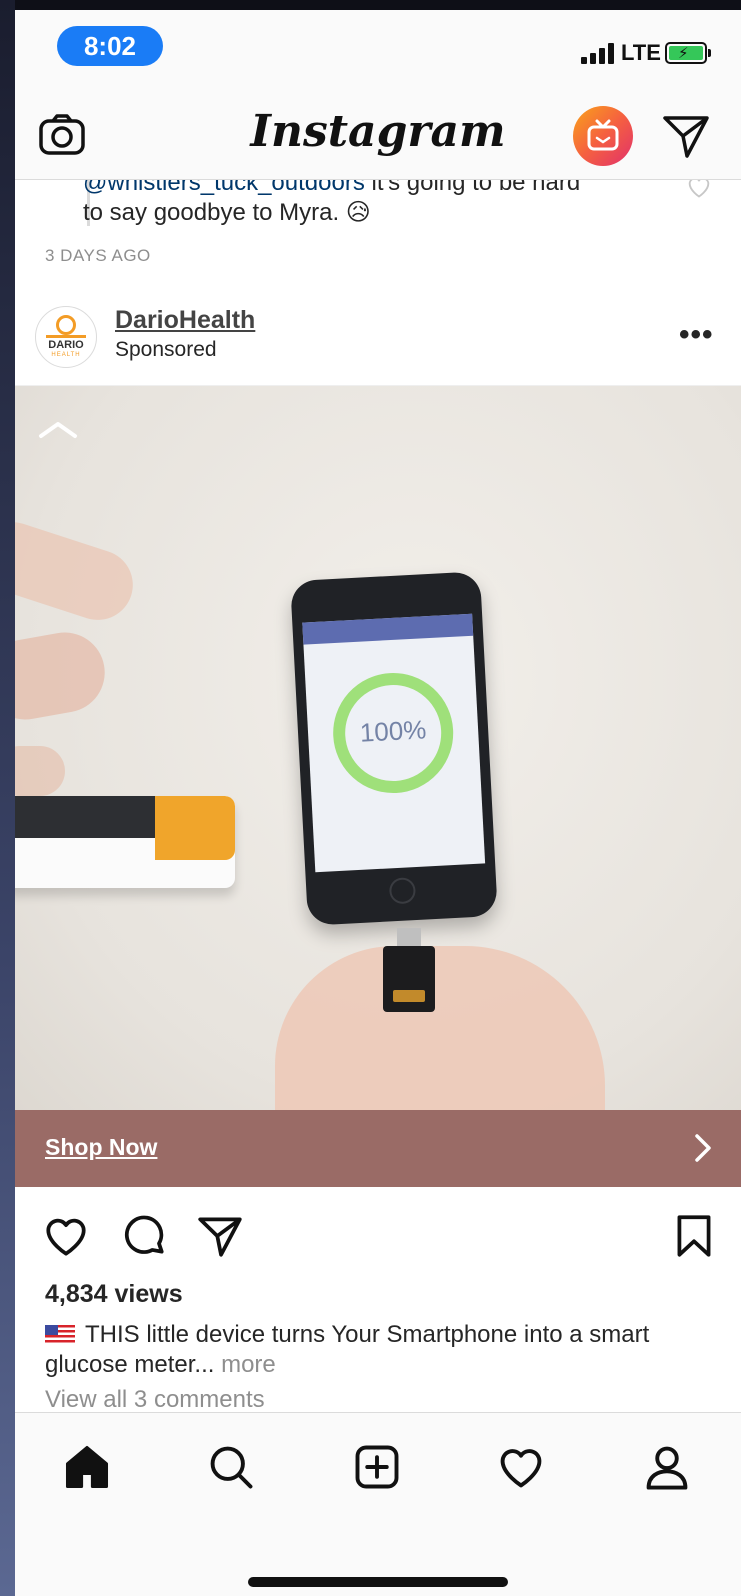  What do you see at coordinates (521, 1467) in the screenshot?
I see `activity-icon` at bounding box center [521, 1467].